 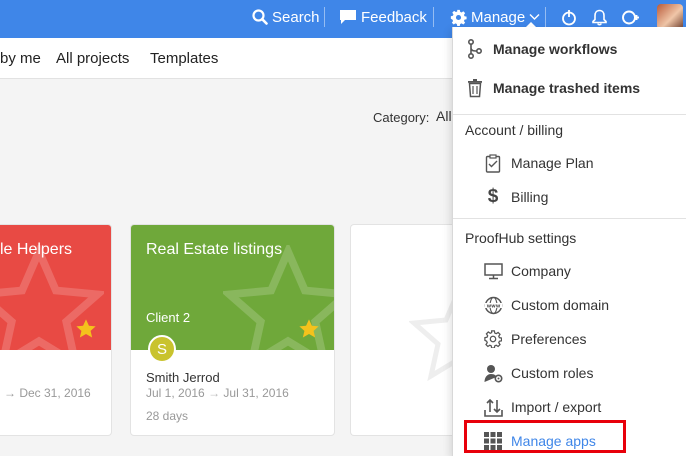 I want to click on www-globe-icon: www, so click(x=493, y=305).